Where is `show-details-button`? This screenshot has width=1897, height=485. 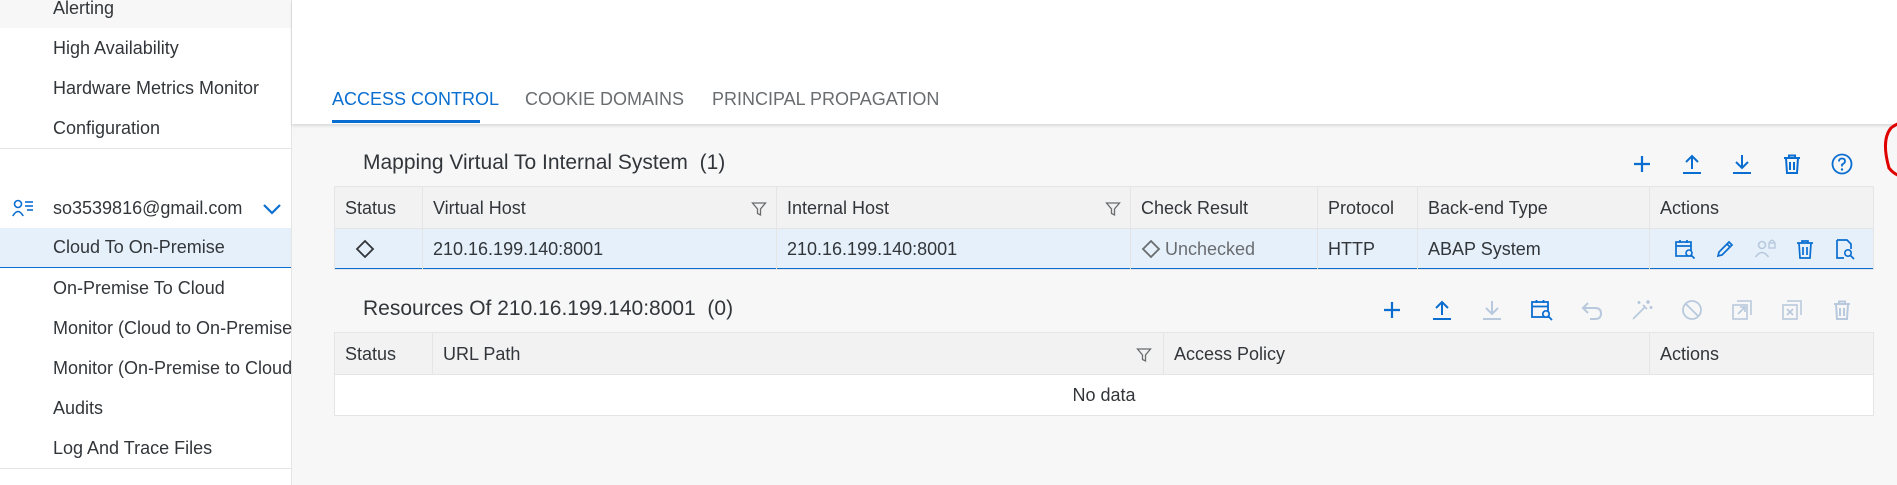 show-details-button is located at coordinates (1845, 249).